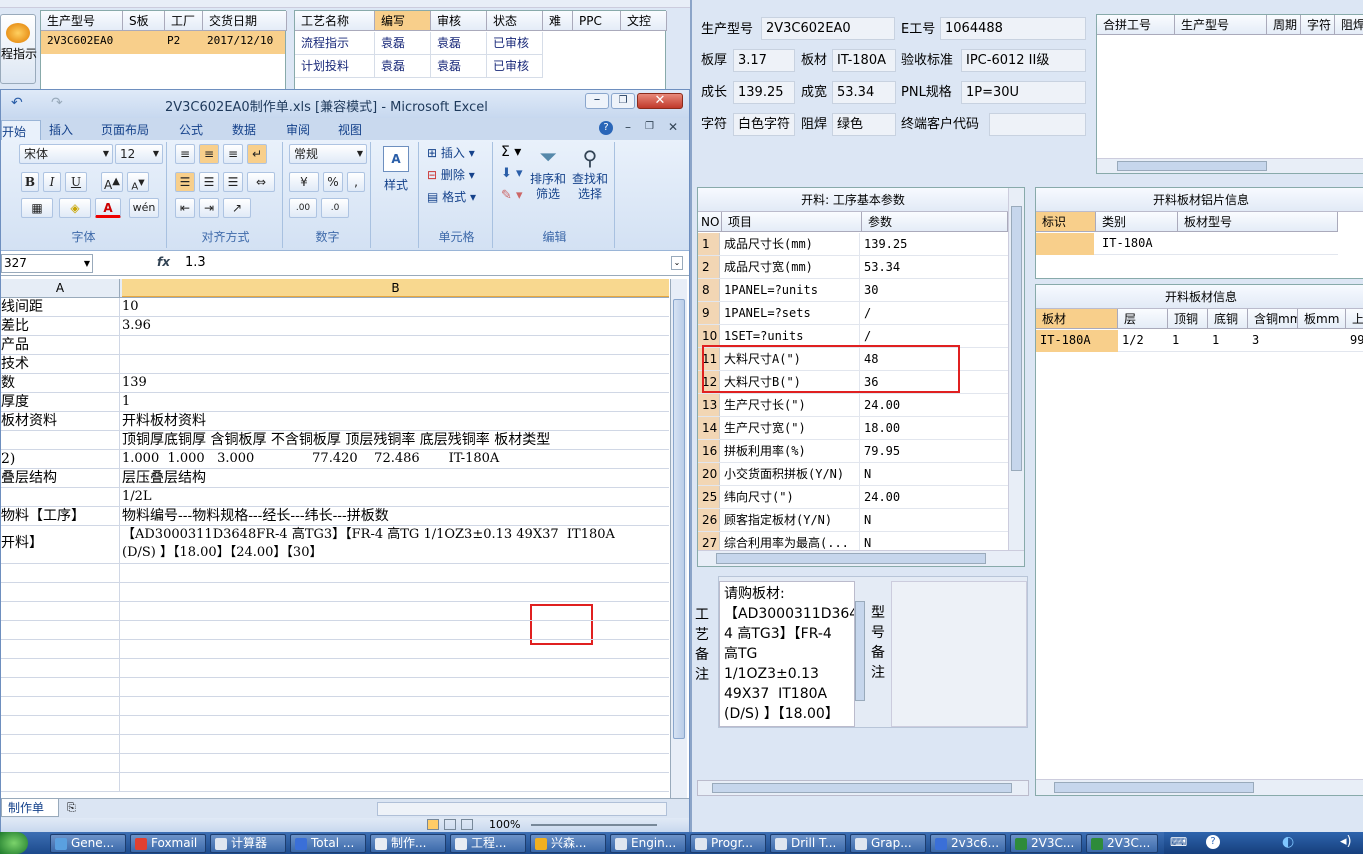 The height and width of the screenshot is (854, 1363). What do you see at coordinates (144, 208) in the screenshot?
I see `phonetic-icon: wén` at bounding box center [144, 208].